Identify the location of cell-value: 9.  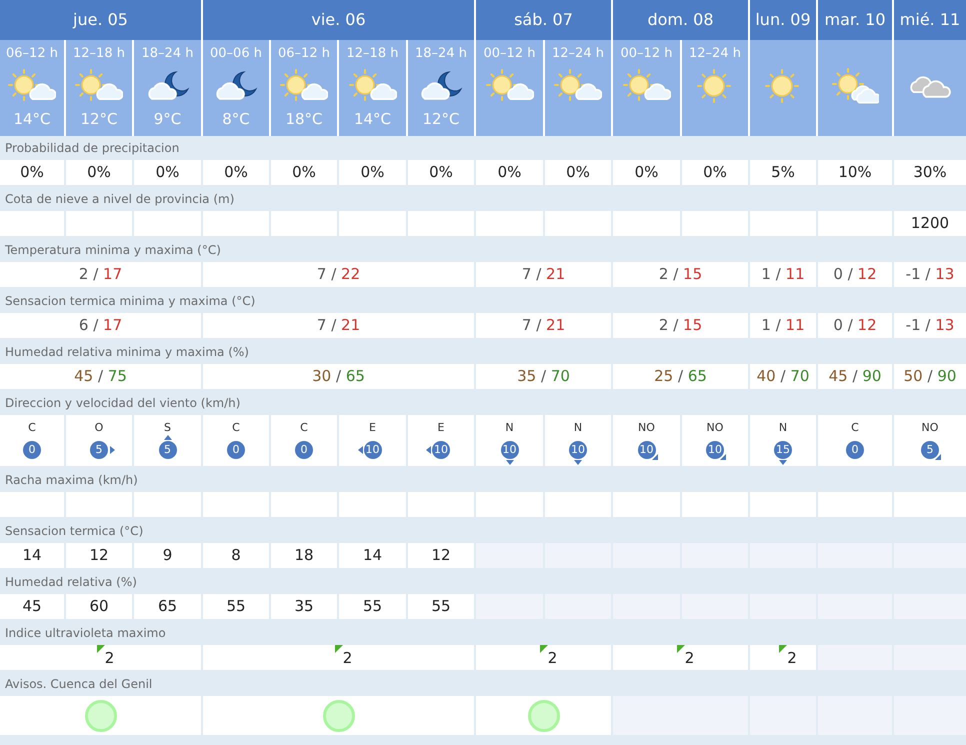
(167, 555).